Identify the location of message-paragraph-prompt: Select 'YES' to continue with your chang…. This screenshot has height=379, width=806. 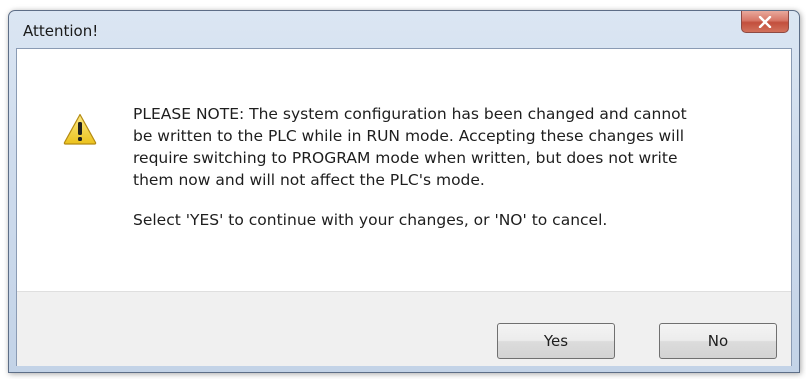
(370, 220).